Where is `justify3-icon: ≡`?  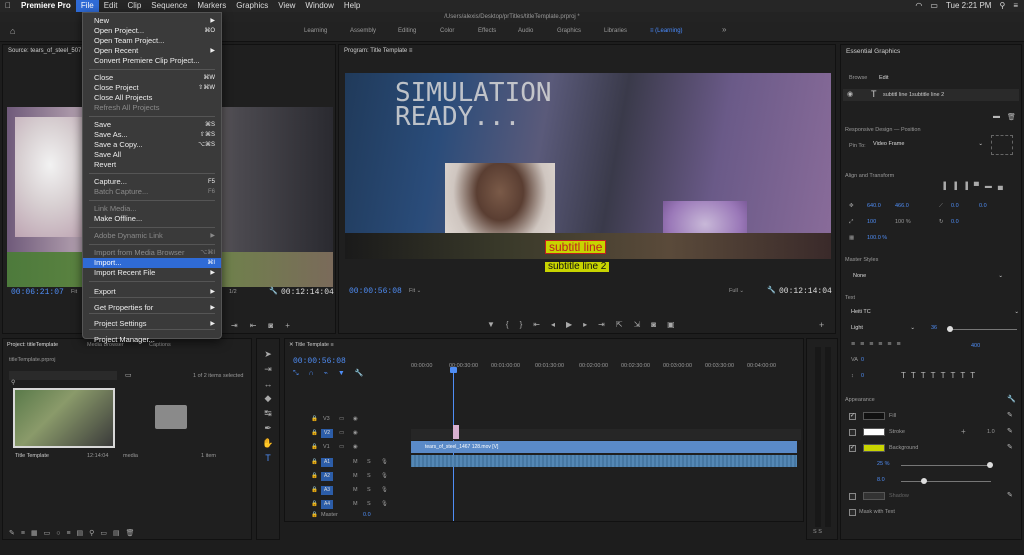
justify3-icon: ≡ is located at coordinates (900, 344).